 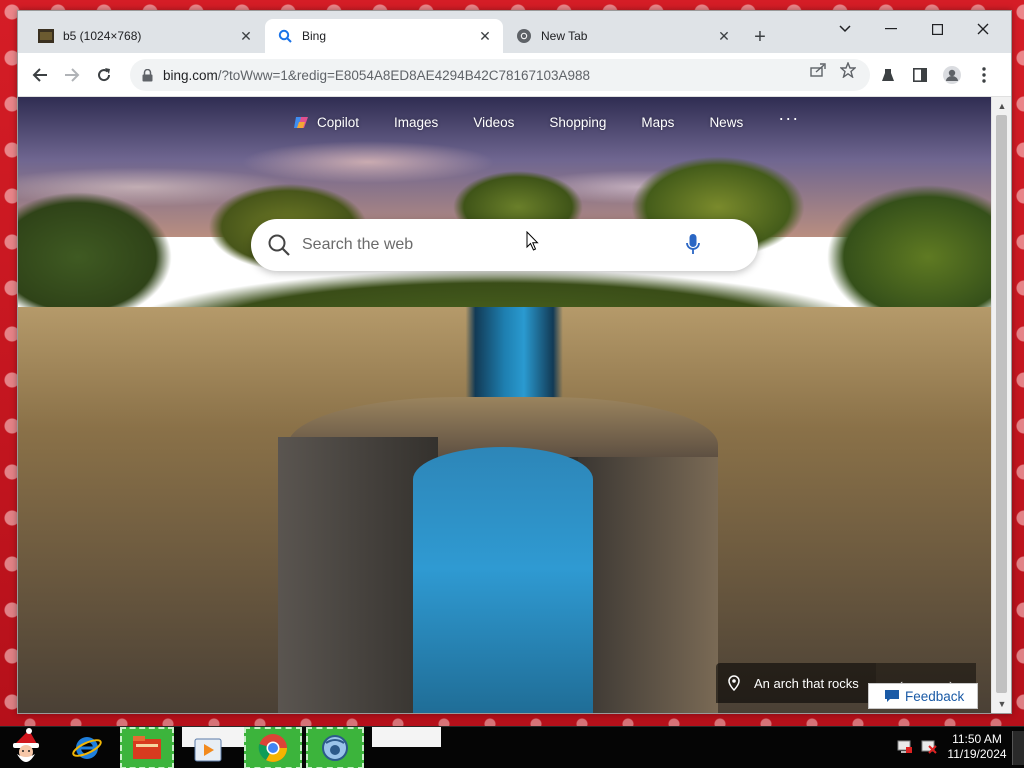 What do you see at coordinates (818, 70) in the screenshot?
I see `share-icon` at bounding box center [818, 70].